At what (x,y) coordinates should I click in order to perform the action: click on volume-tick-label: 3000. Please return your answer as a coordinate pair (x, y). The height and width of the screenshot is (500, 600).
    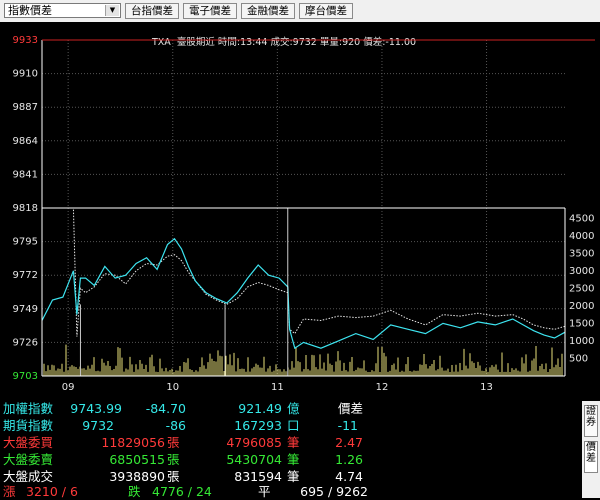
    Looking at the image, I should click on (581, 271).